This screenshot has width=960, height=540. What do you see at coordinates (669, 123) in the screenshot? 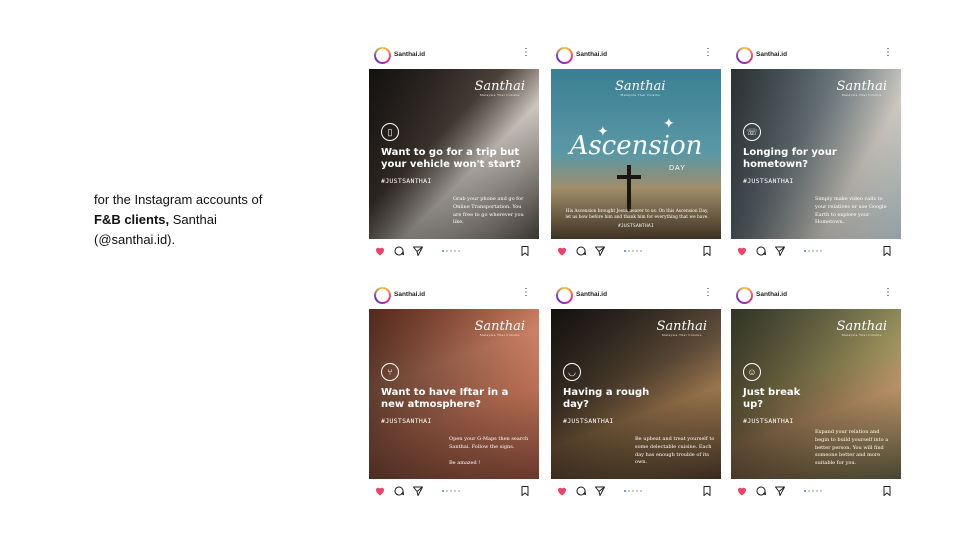
I see `dove-icon: ✦` at bounding box center [669, 123].